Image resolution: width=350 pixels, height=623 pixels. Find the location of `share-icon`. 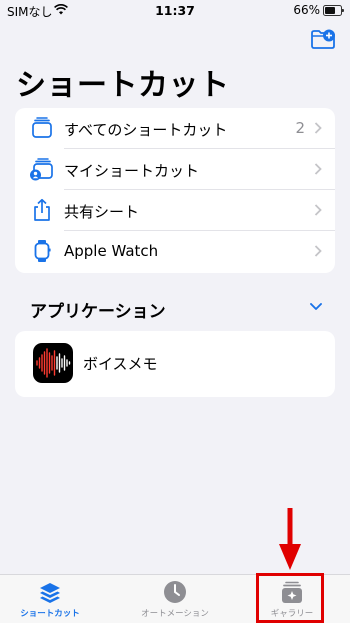

share-icon is located at coordinates (42, 209).